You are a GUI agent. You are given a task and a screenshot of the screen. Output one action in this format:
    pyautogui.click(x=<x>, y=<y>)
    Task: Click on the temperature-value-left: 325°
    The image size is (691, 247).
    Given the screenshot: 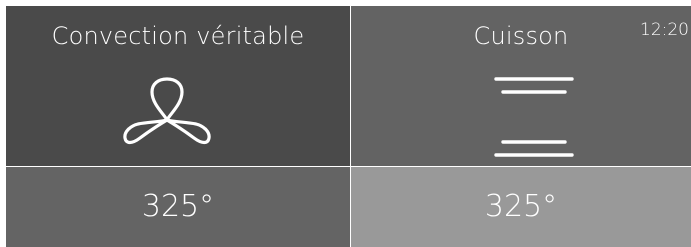 What is the action you would take?
    pyautogui.click(x=178, y=206)
    